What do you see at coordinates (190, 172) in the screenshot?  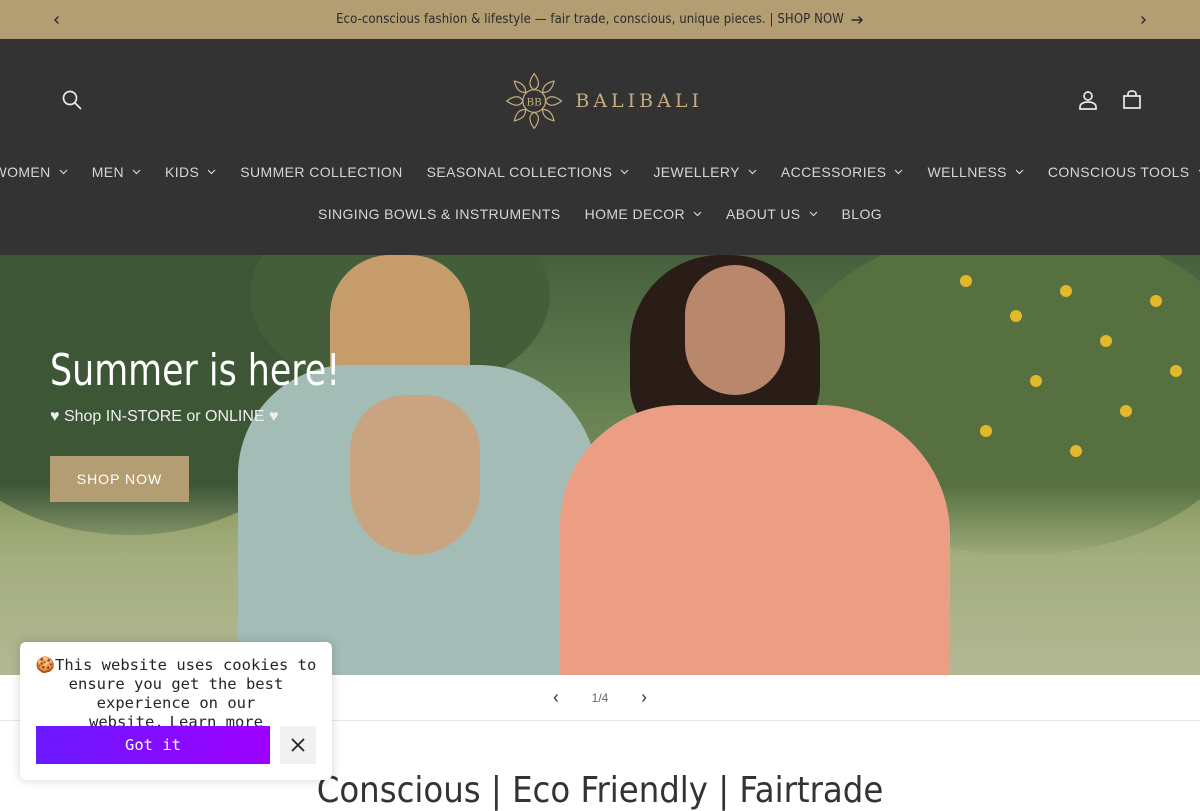 I see `nav-item-kids: KIDS` at bounding box center [190, 172].